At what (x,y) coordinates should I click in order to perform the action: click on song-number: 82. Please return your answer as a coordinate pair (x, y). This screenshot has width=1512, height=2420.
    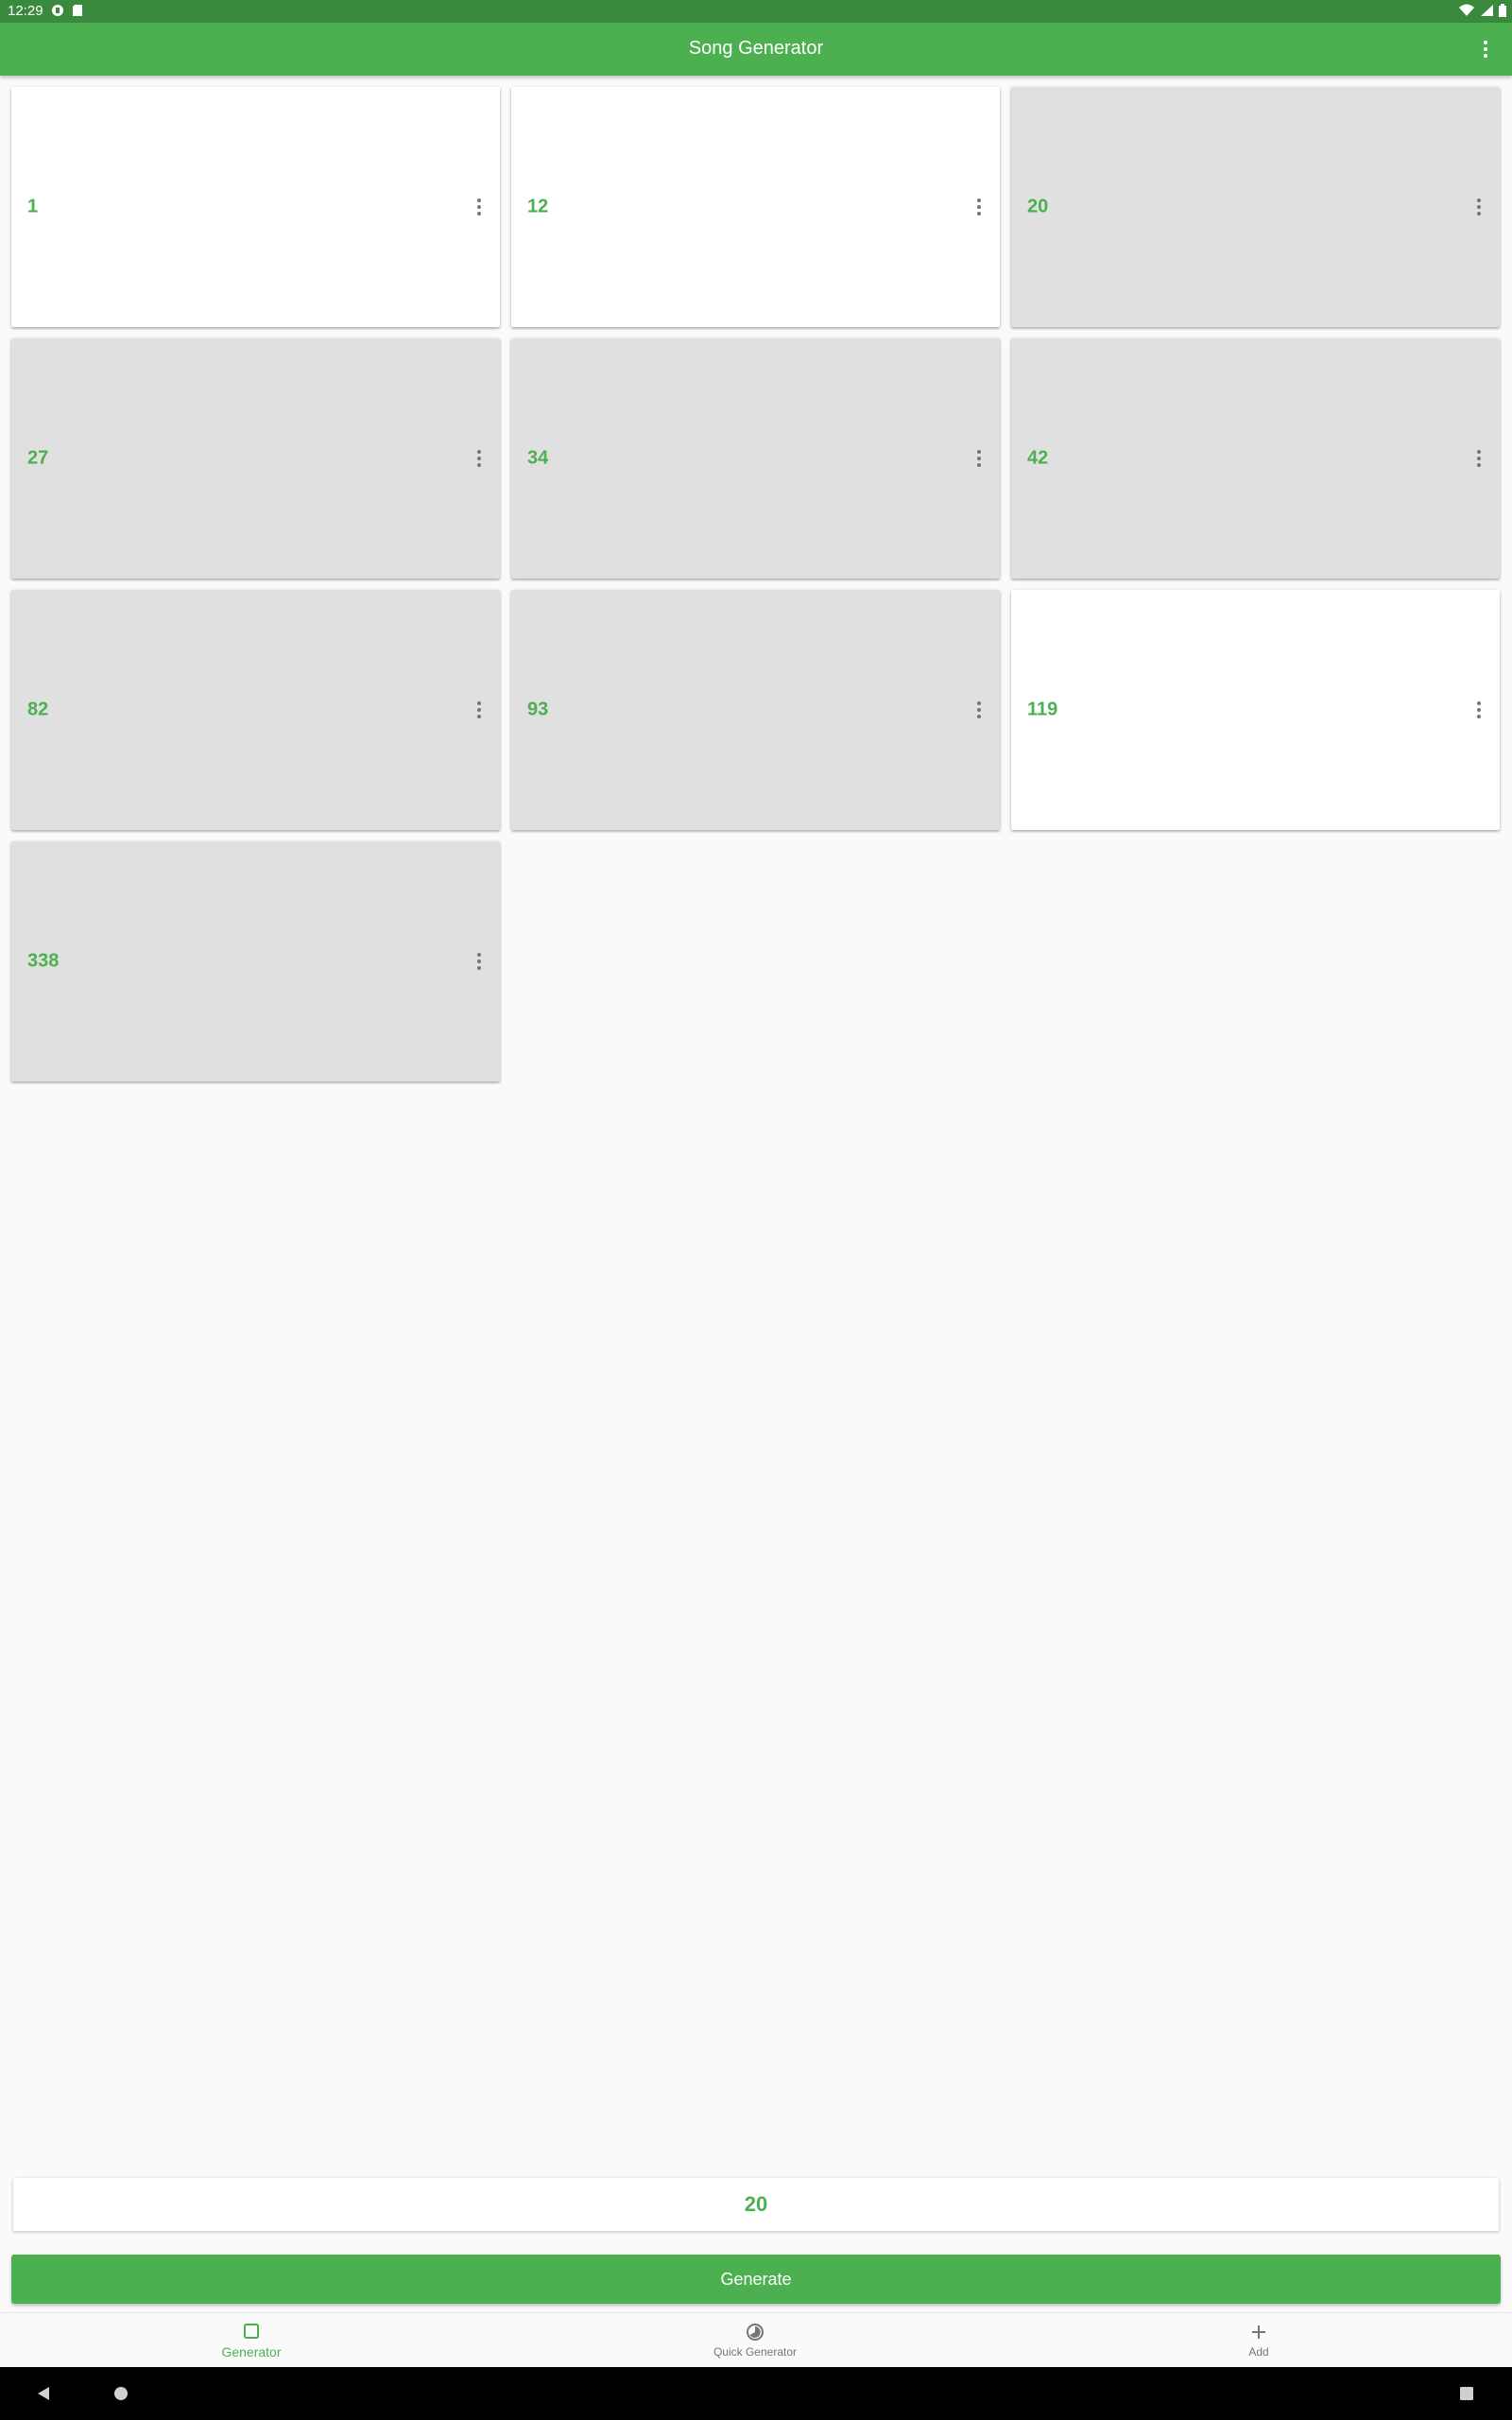
    Looking at the image, I should click on (38, 710).